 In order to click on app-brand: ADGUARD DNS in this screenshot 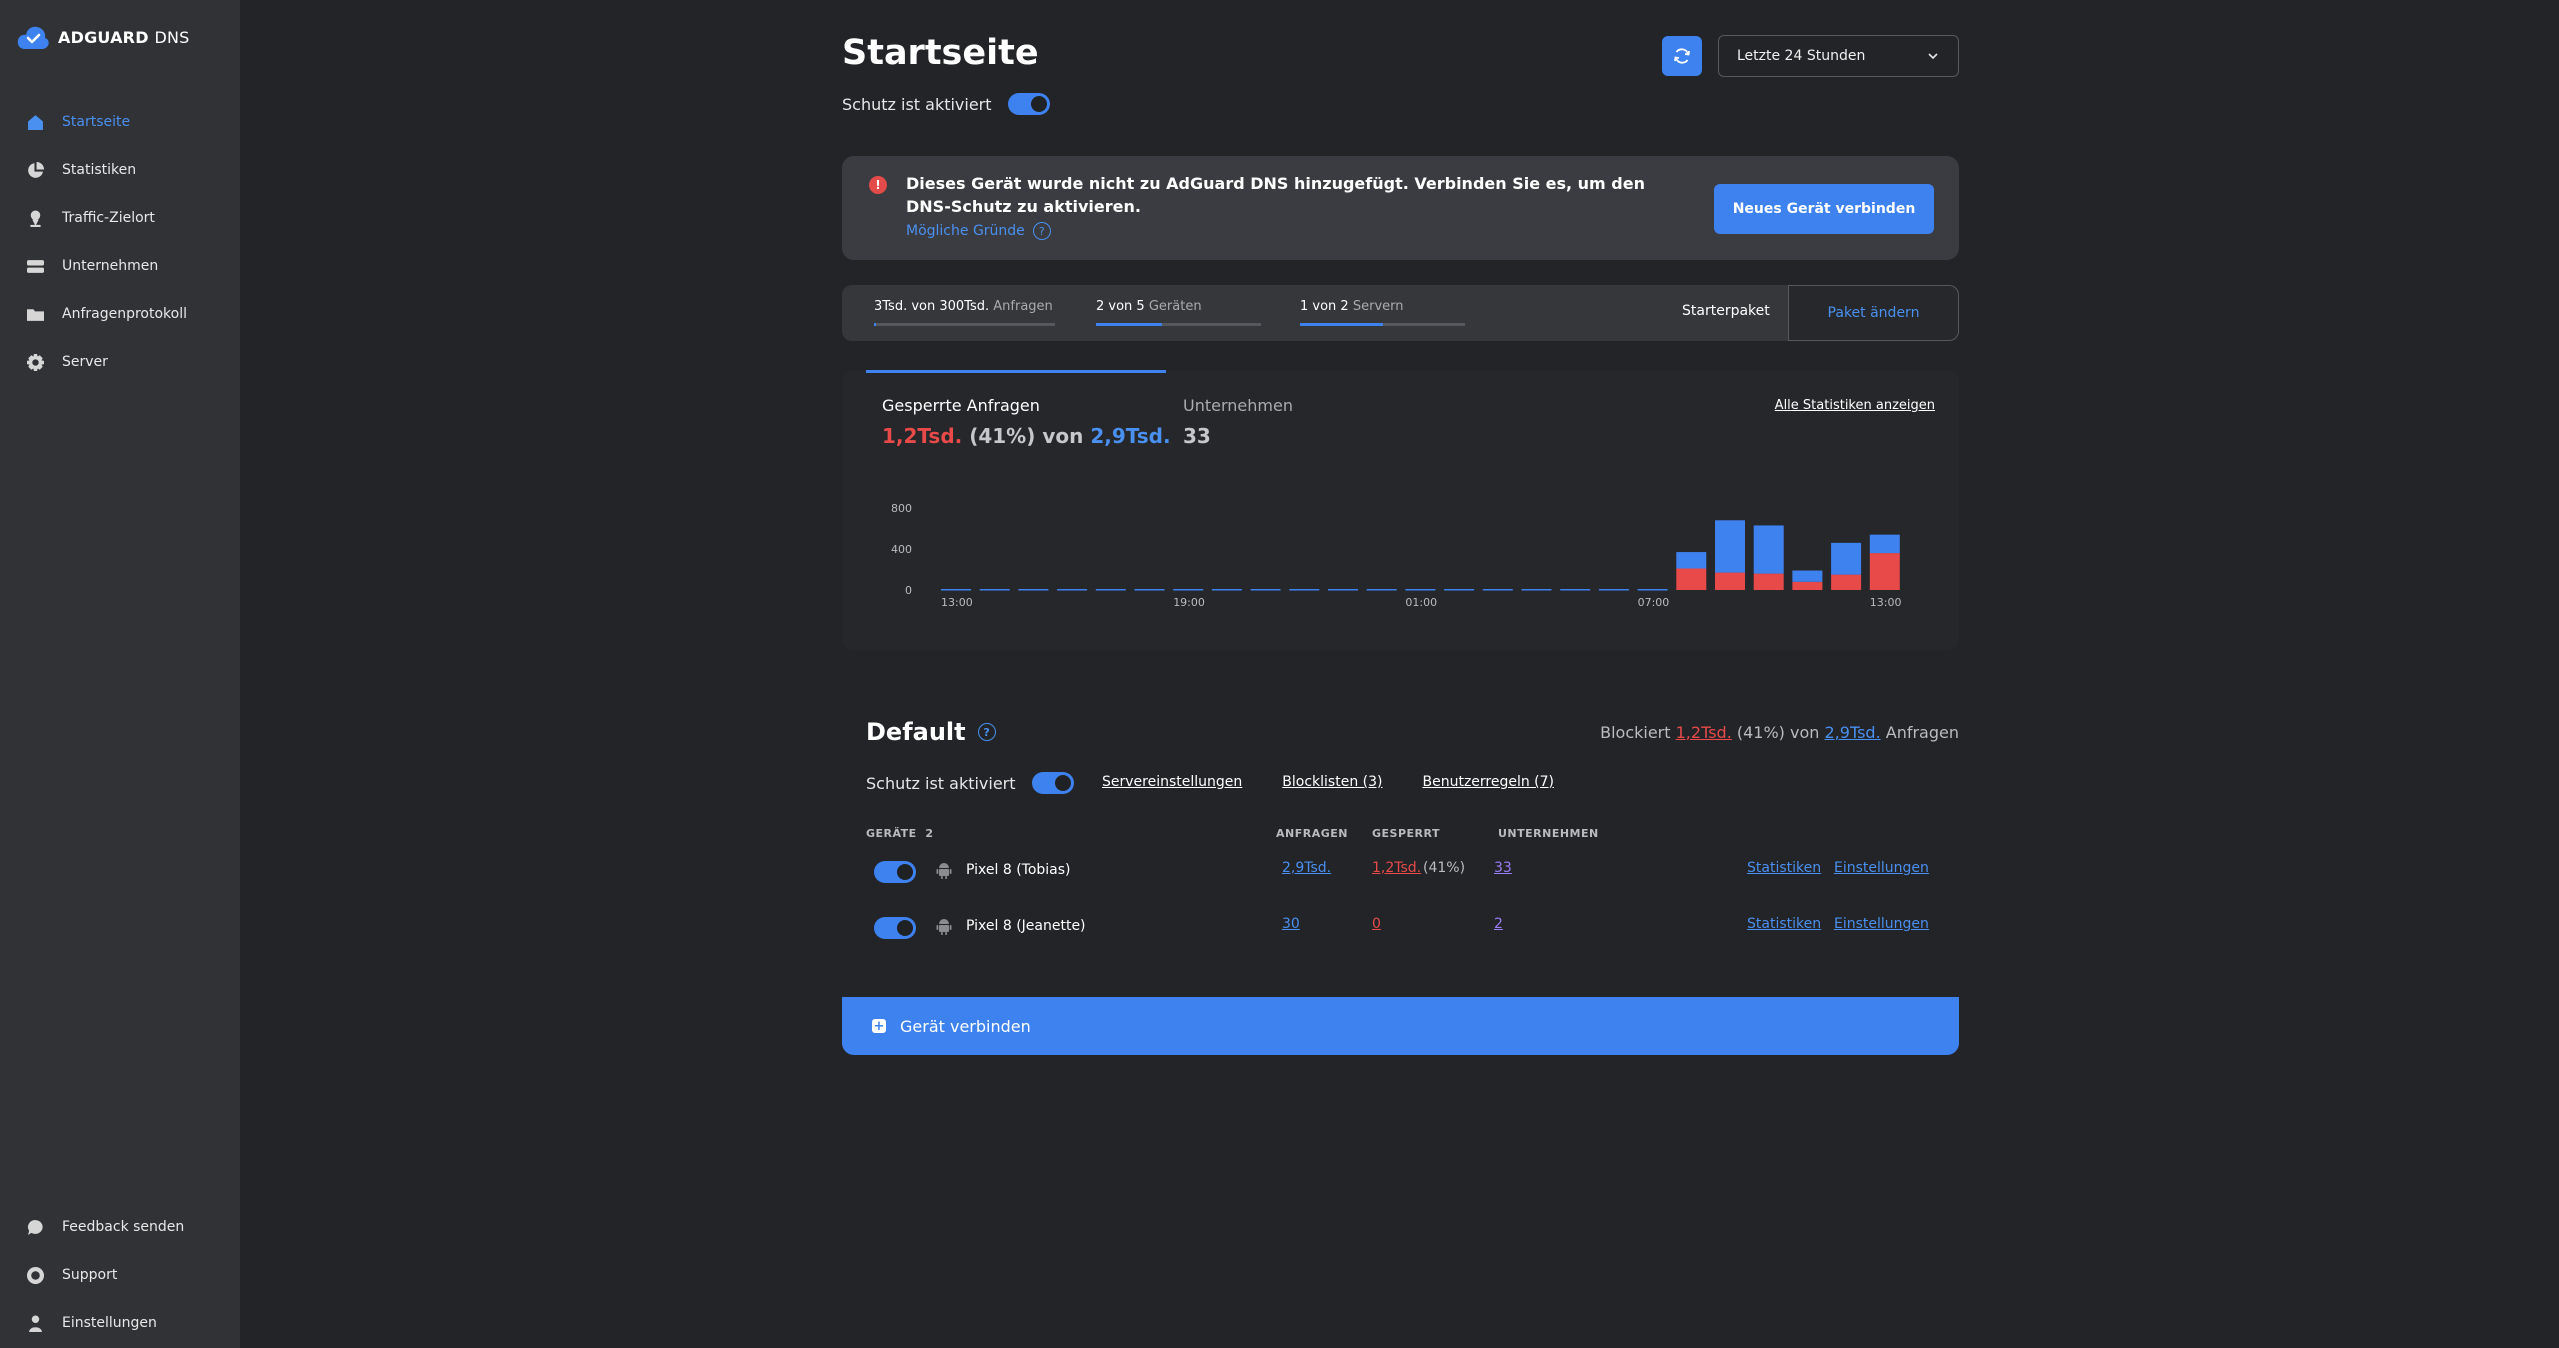, I will do `click(124, 37)`.